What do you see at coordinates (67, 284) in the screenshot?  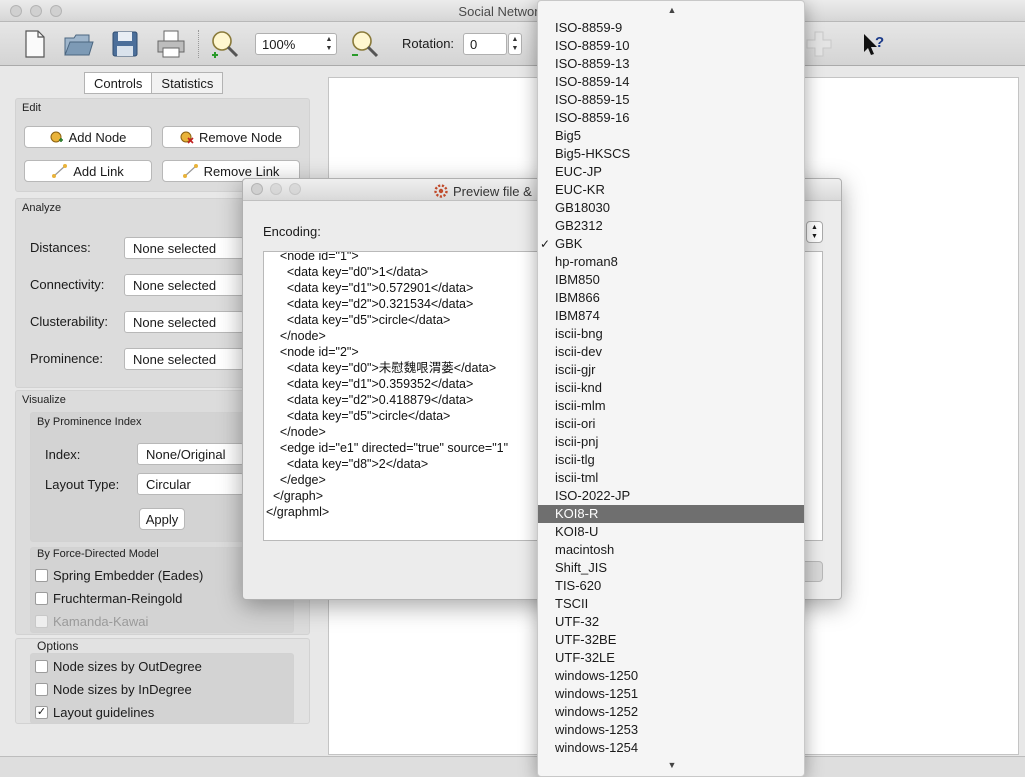 I see `connectivity-label: Connectivity:` at bounding box center [67, 284].